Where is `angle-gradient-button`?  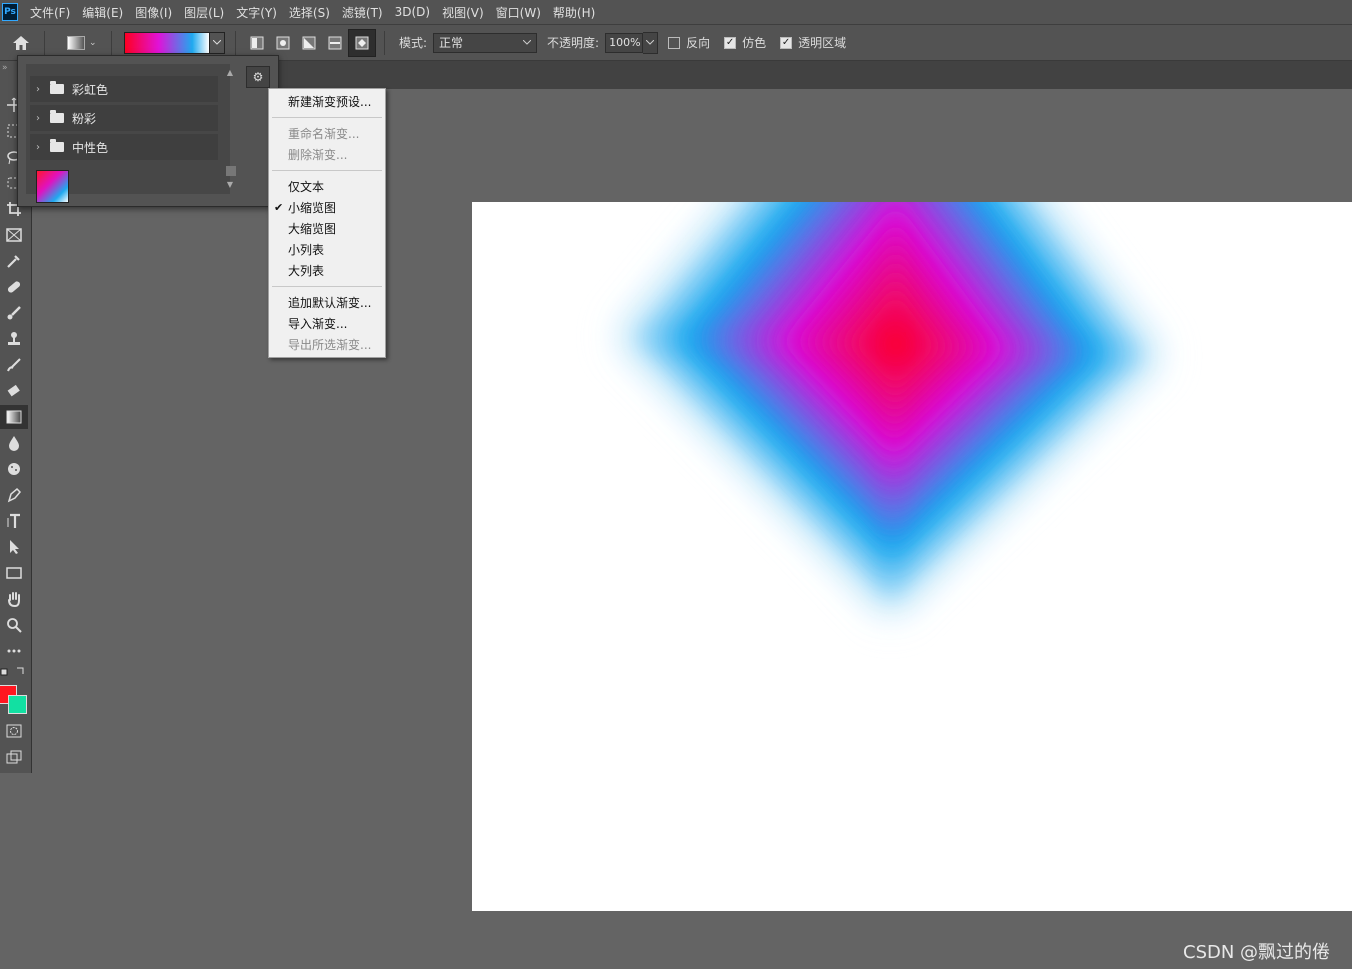 angle-gradient-button is located at coordinates (309, 43).